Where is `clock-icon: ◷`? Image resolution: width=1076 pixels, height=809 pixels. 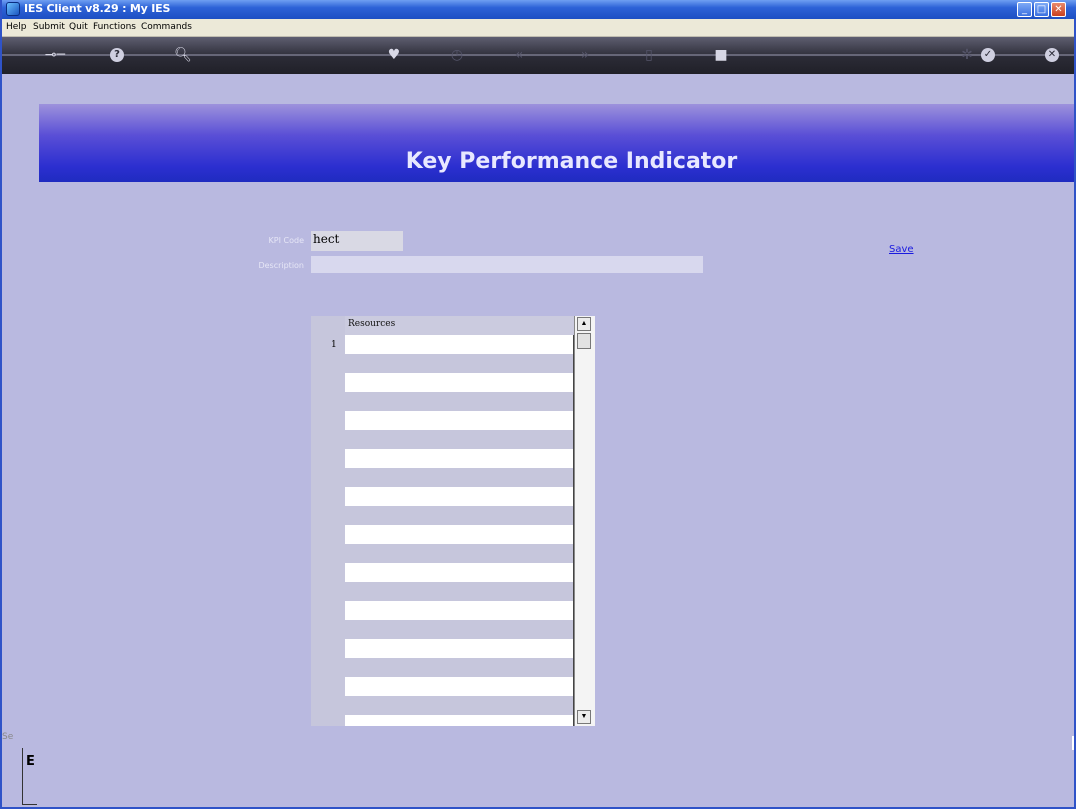
clock-icon: ◷ is located at coordinates (457, 55).